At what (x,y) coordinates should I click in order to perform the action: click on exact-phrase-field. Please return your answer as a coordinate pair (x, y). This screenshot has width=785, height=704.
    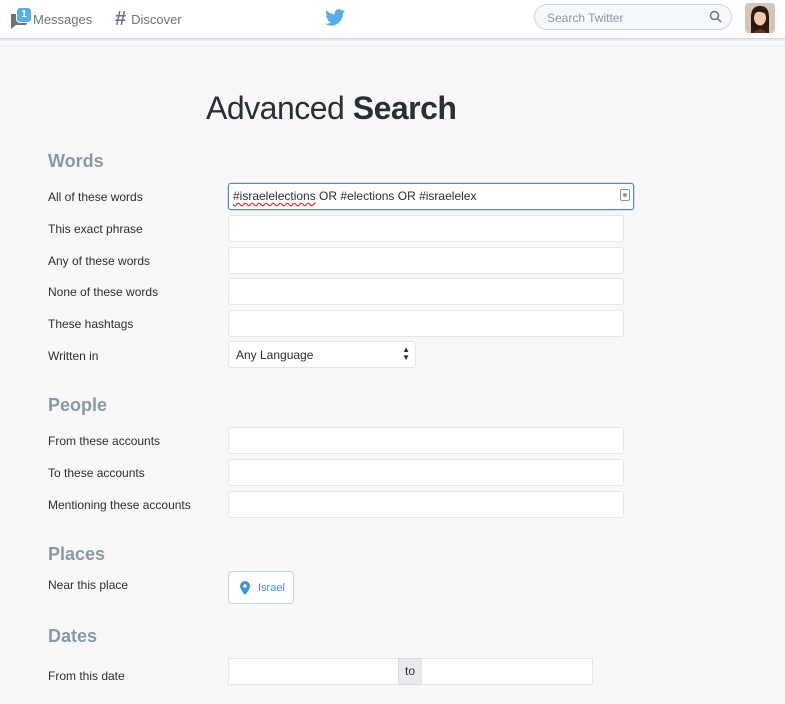
    Looking at the image, I should click on (426, 228).